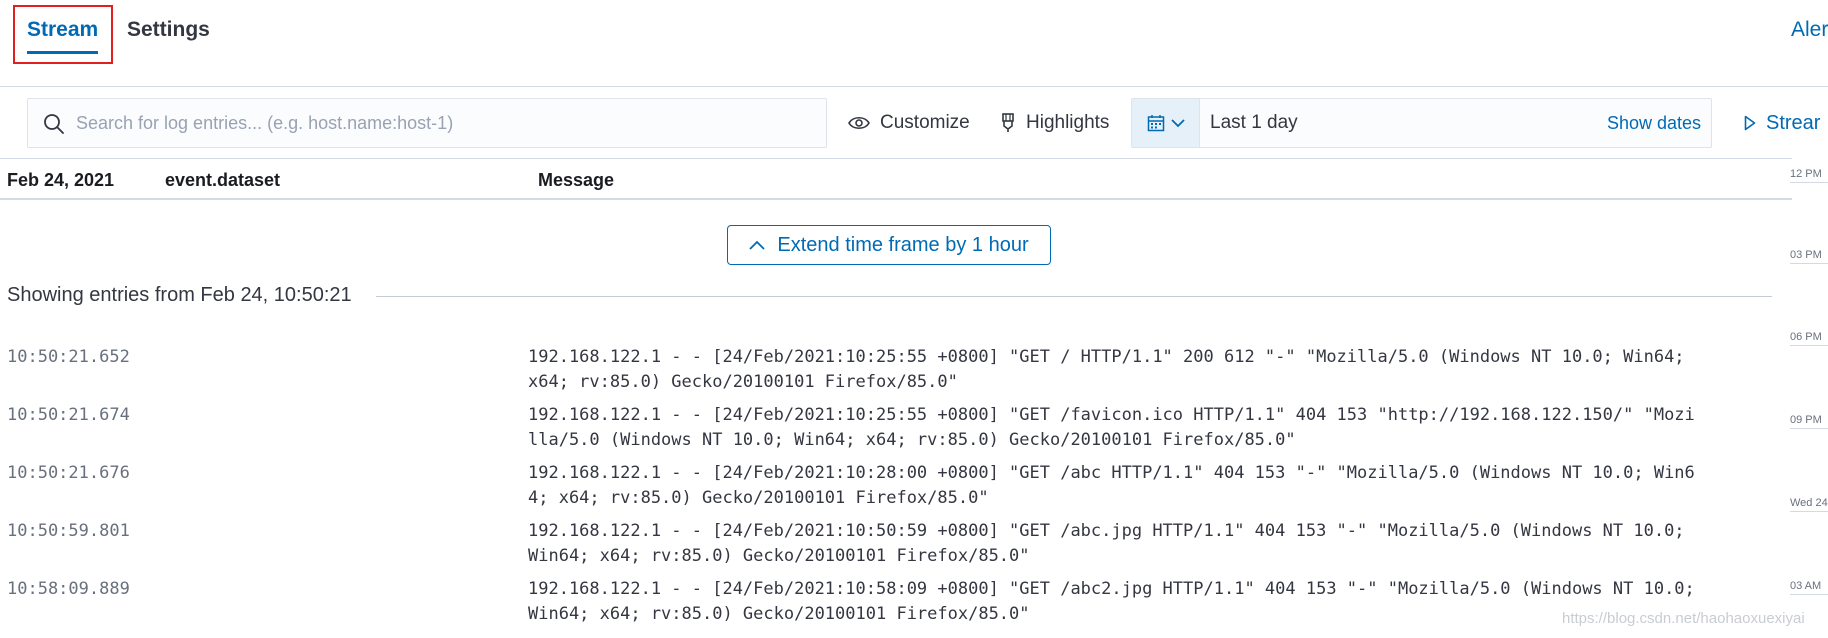  I want to click on extend-time-frame-button: Extend time frame by 1 hour, so click(889, 245).